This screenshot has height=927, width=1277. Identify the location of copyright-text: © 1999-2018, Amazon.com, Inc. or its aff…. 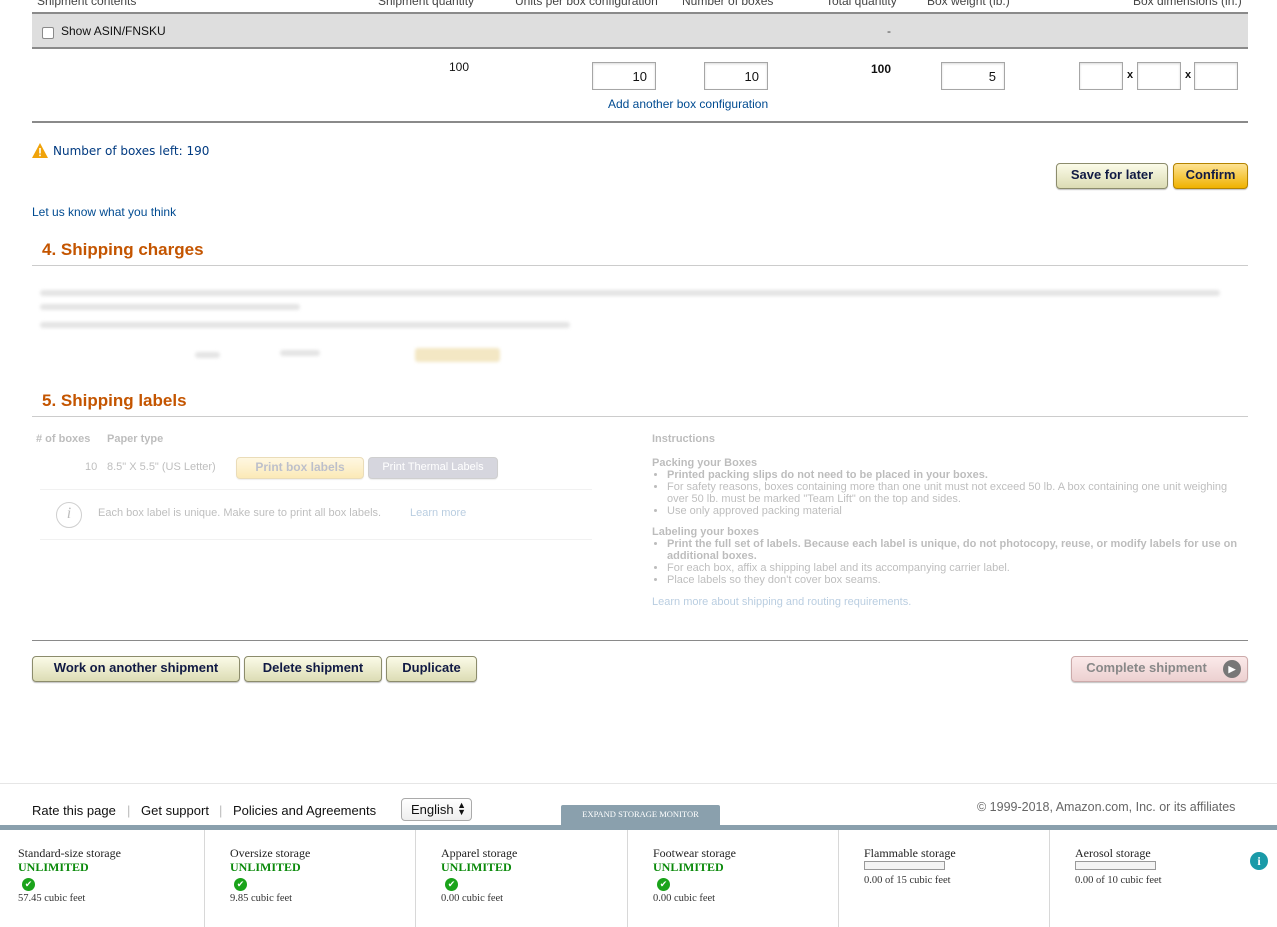
(1106, 807).